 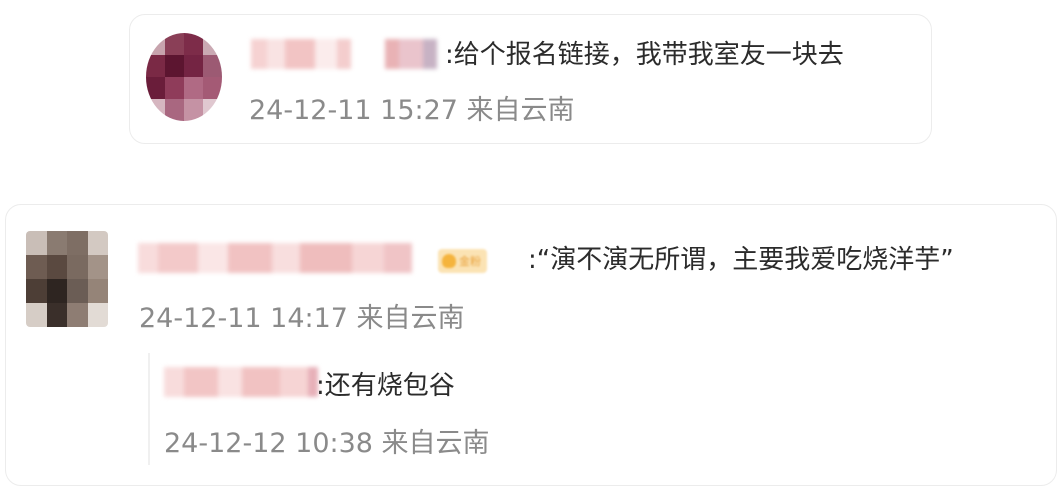 I want to click on comment-meta: 24-12-11 15:27 来自云南, so click(x=412, y=110).